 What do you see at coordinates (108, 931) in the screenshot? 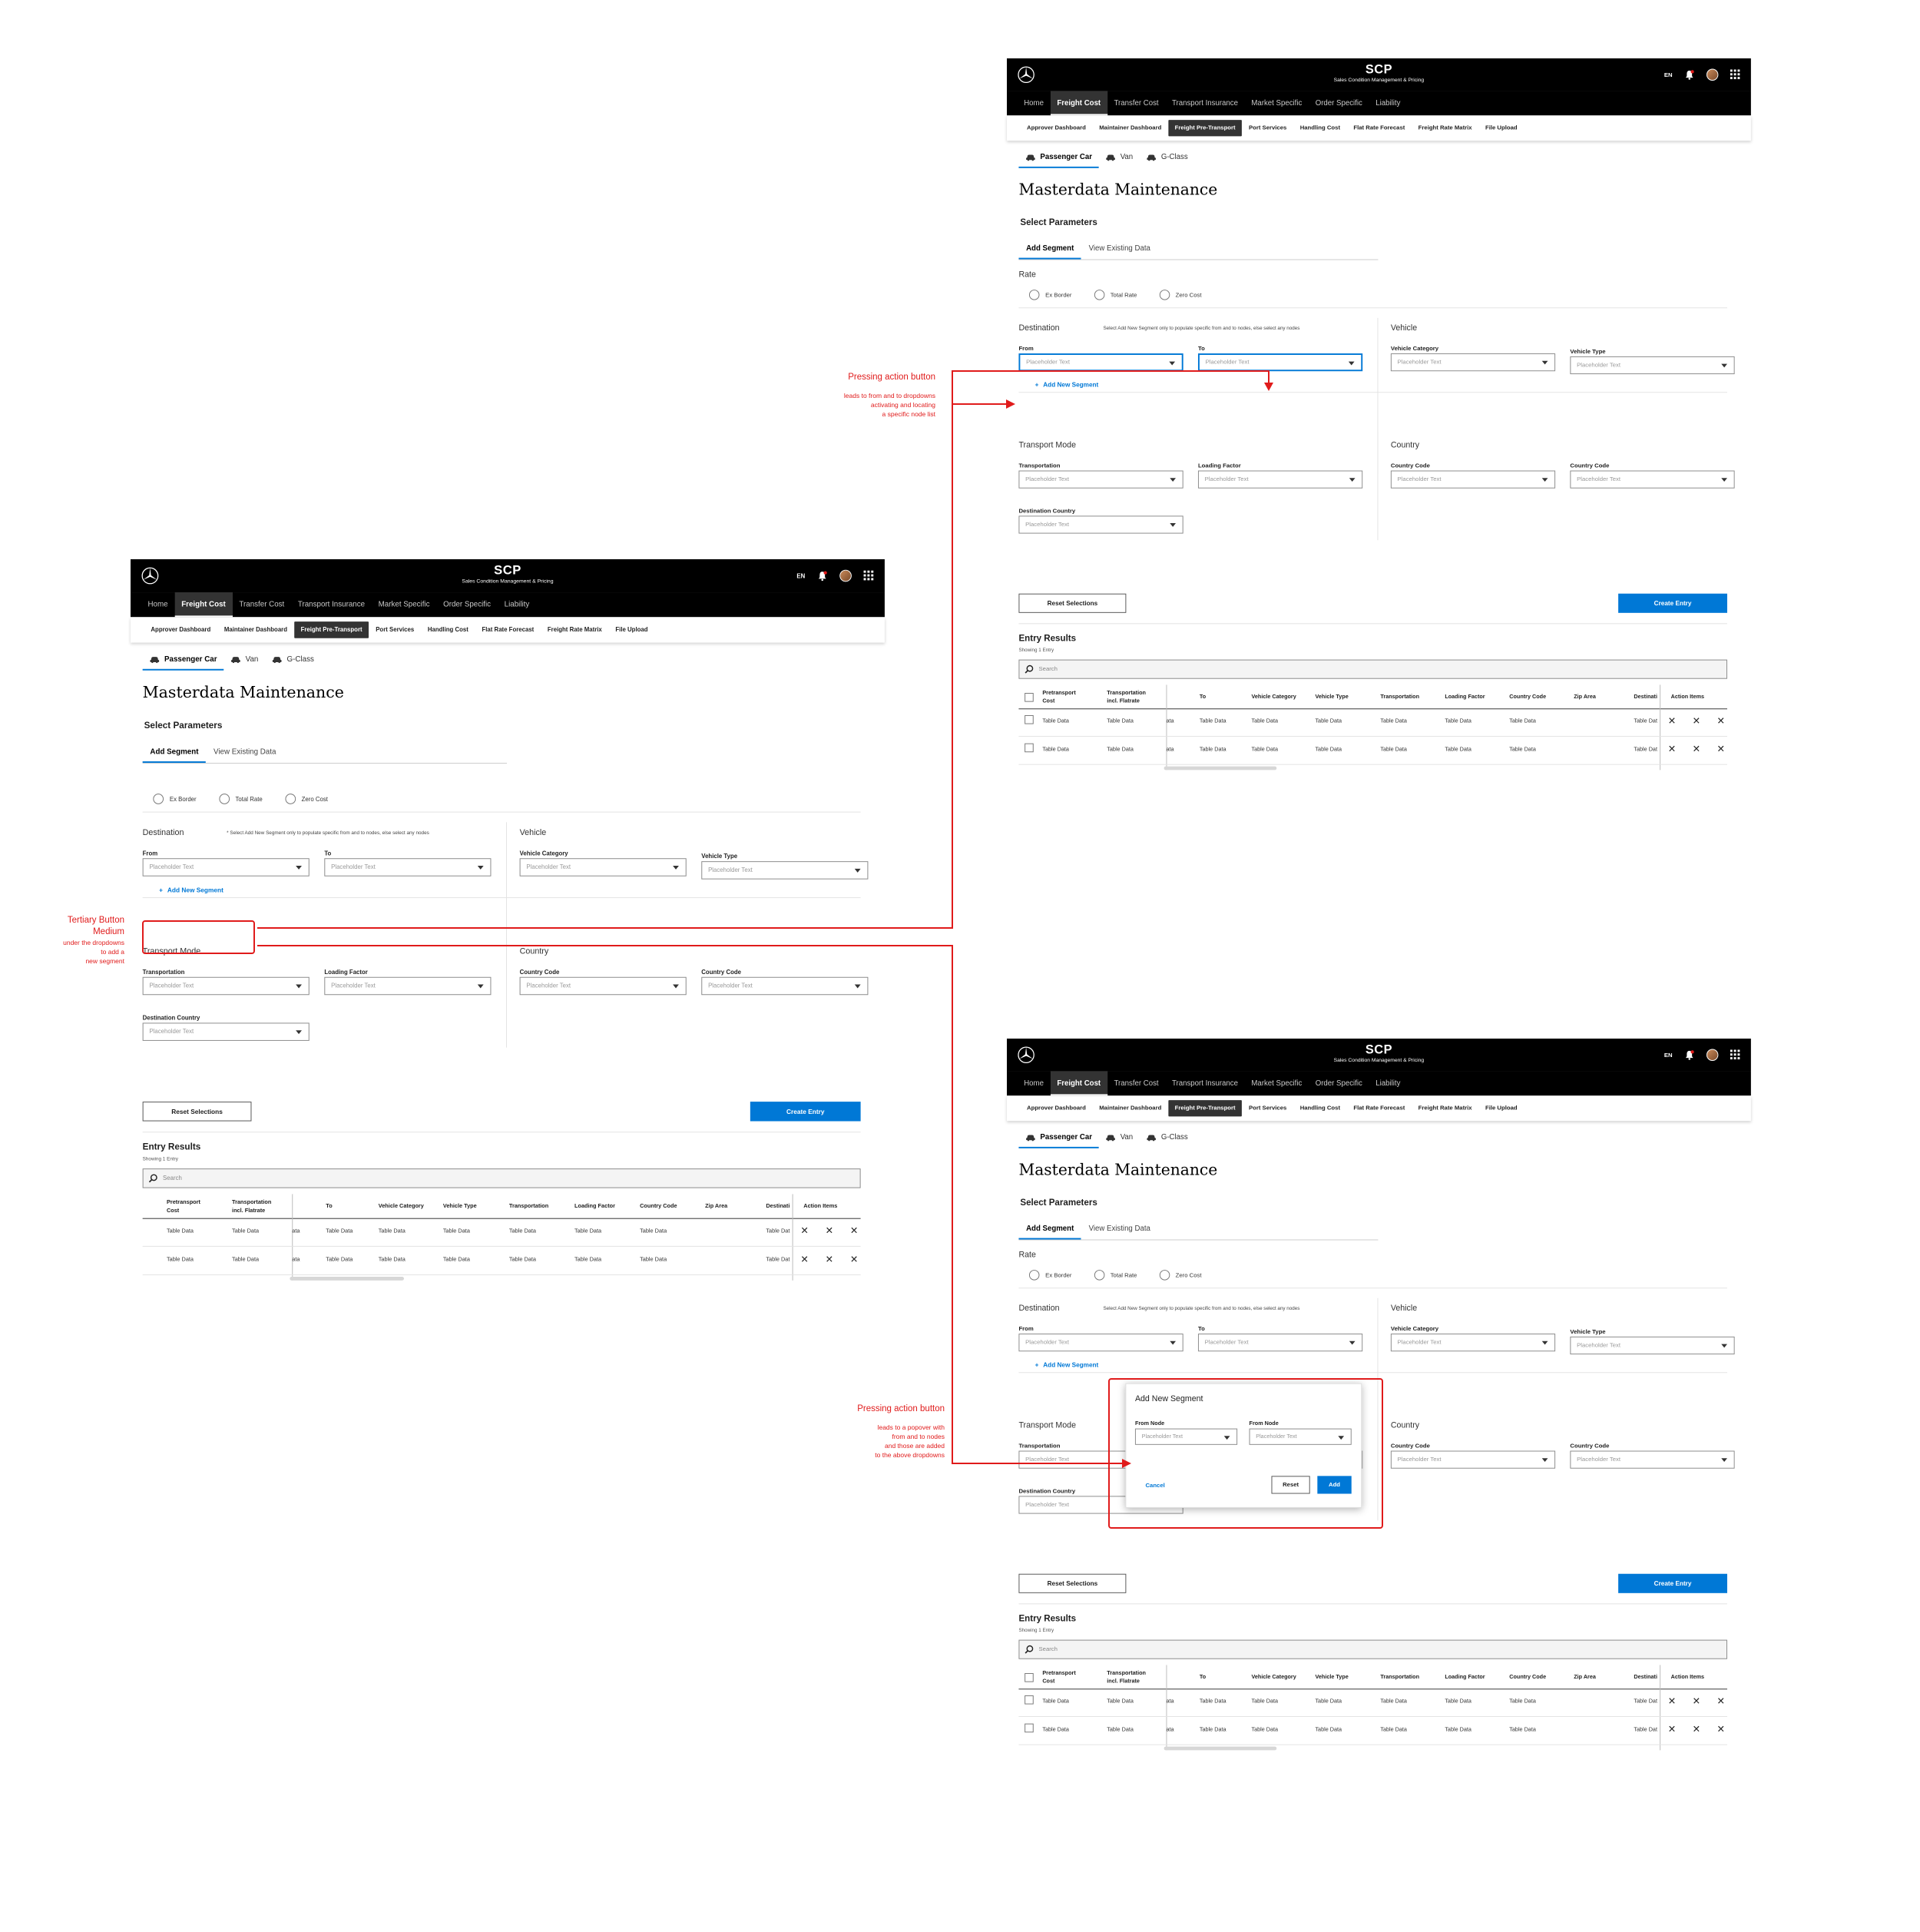
I see `annotation-title: Medium` at bounding box center [108, 931].